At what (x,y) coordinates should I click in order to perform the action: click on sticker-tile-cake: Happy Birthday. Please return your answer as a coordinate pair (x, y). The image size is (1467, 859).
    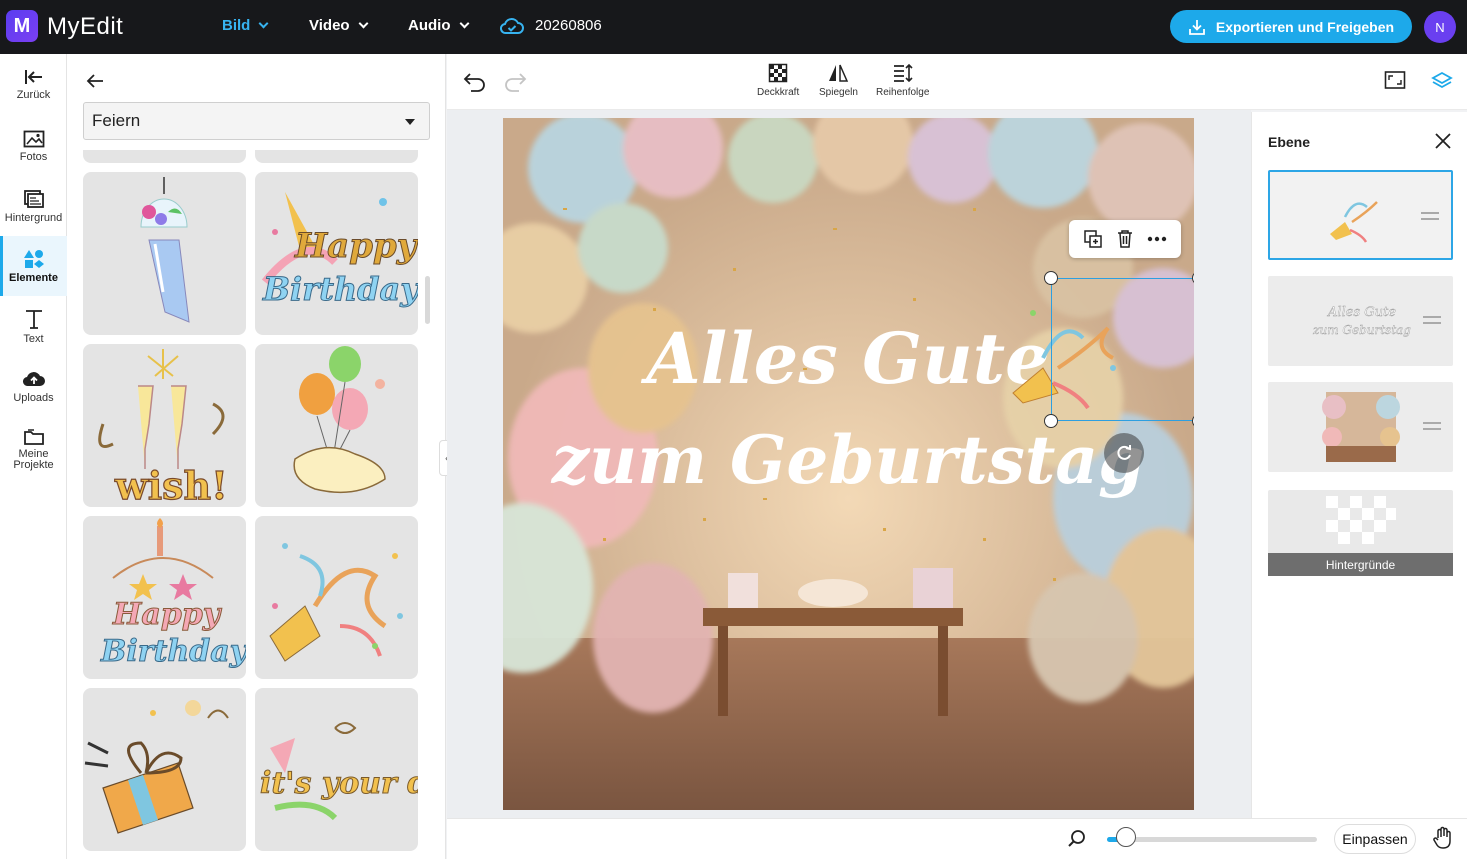
    Looking at the image, I should click on (164, 597).